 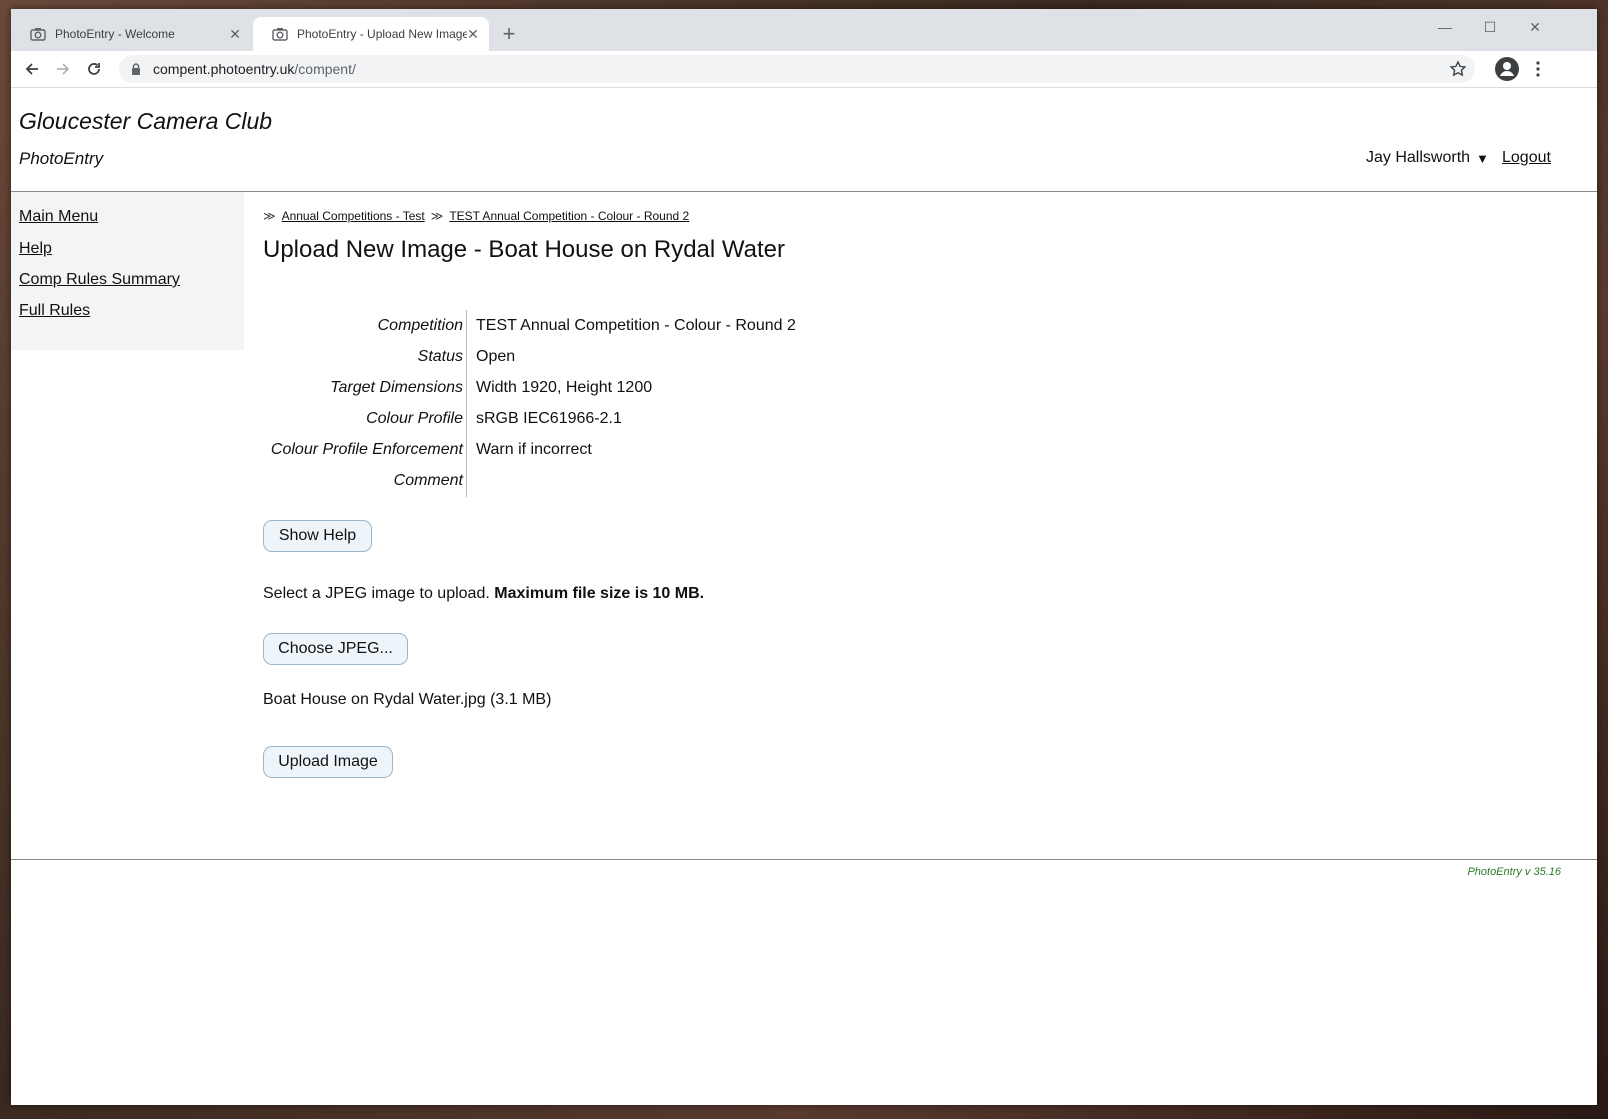 I want to click on details-divider, so click(x=466, y=403).